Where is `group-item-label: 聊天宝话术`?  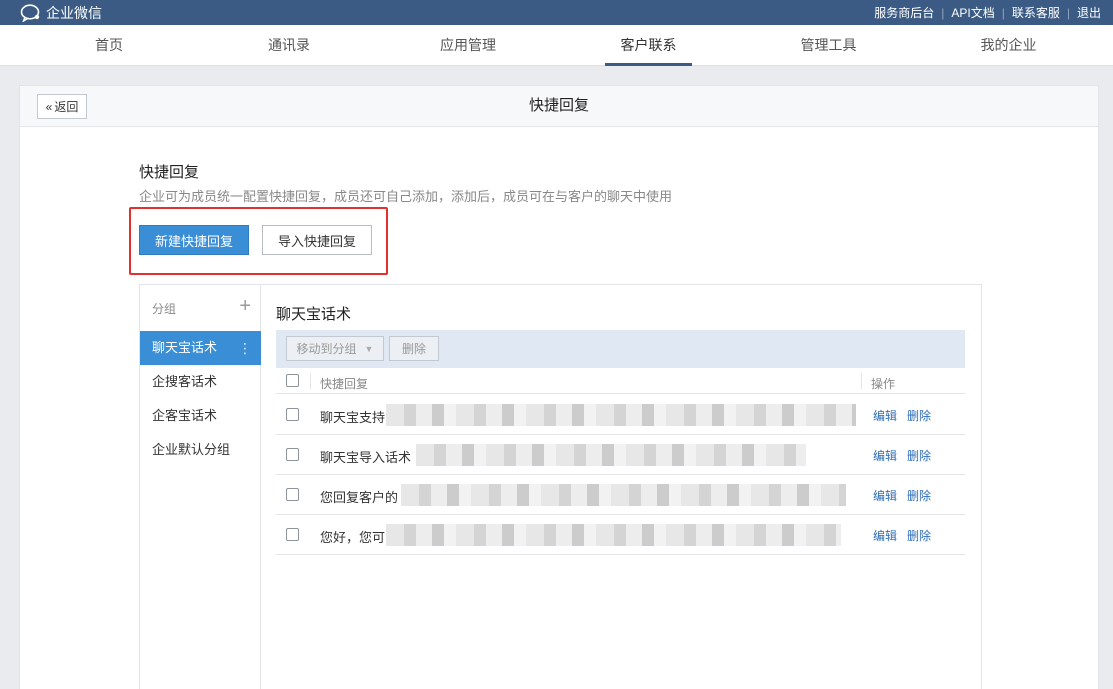 group-item-label: 聊天宝话术 is located at coordinates (185, 347).